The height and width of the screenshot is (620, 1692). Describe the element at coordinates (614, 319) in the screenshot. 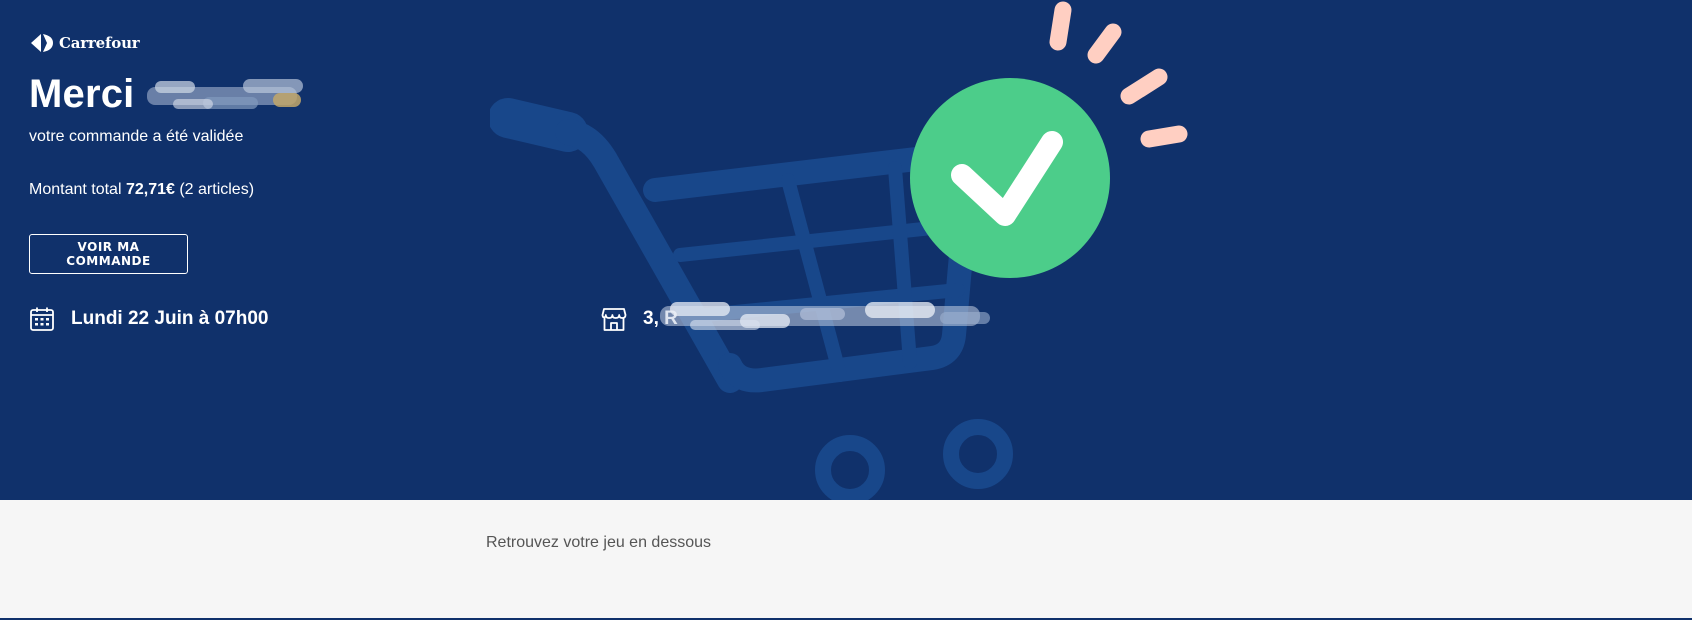

I see `store-icon` at that location.